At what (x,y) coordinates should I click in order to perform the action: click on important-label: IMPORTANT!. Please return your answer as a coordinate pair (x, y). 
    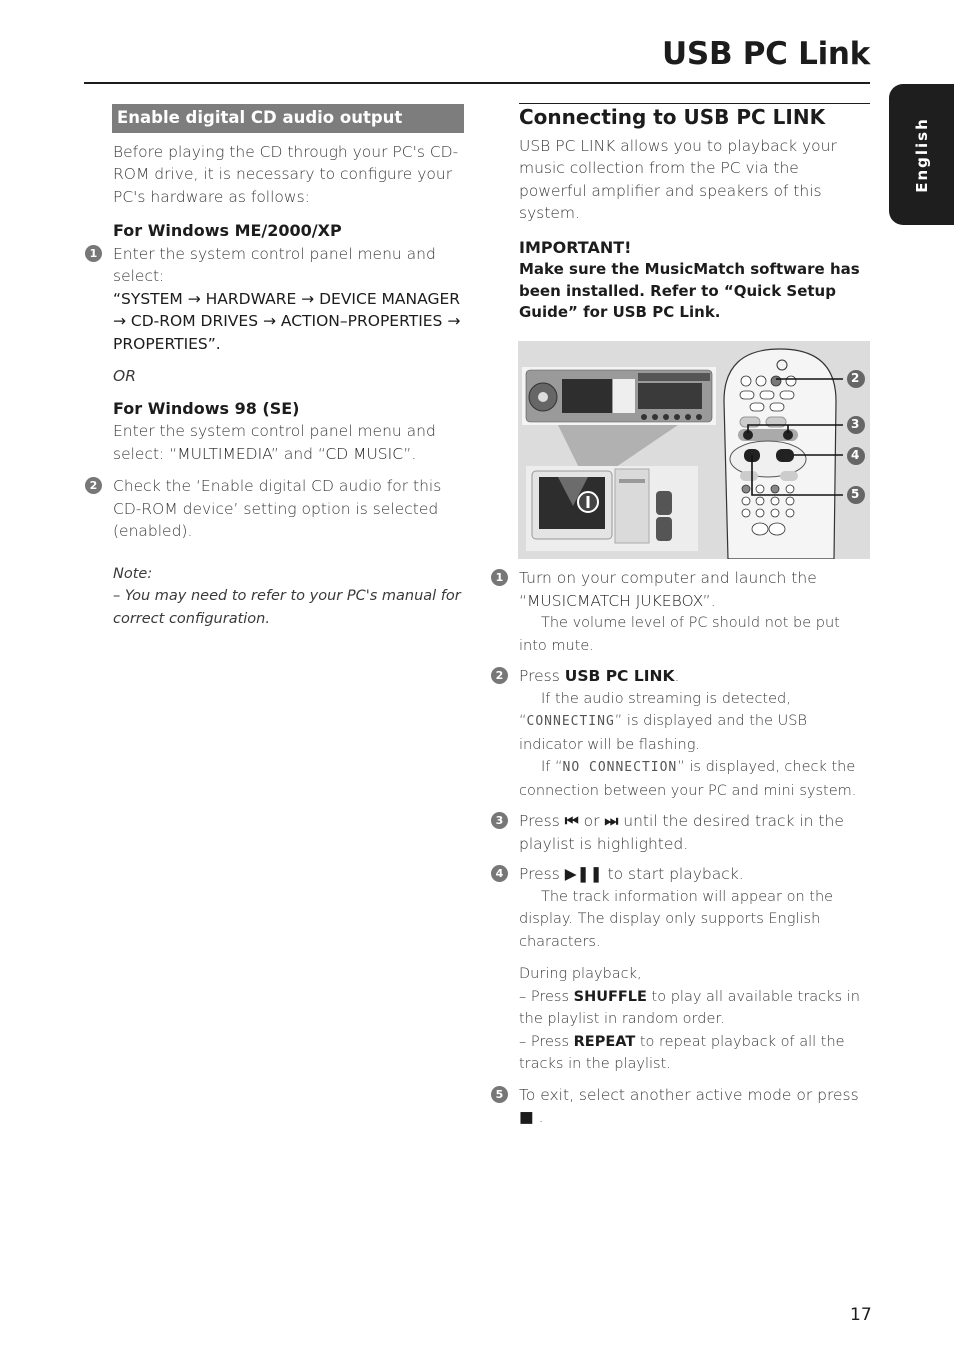
    Looking at the image, I should click on (575, 247).